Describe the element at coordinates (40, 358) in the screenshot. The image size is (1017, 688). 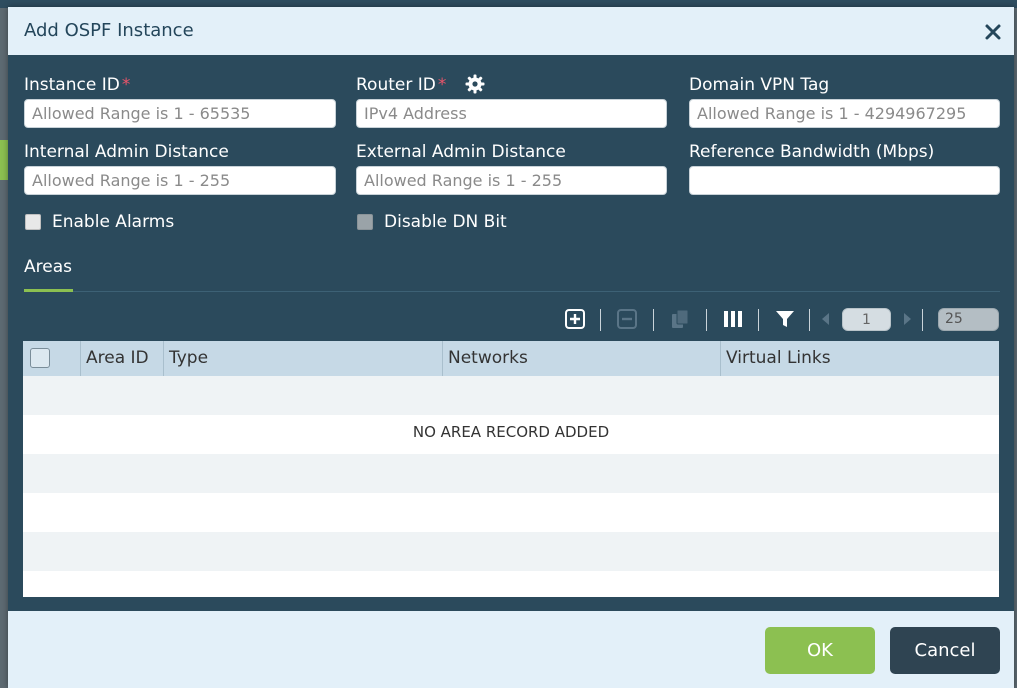
I see `select-all-checkbox` at that location.